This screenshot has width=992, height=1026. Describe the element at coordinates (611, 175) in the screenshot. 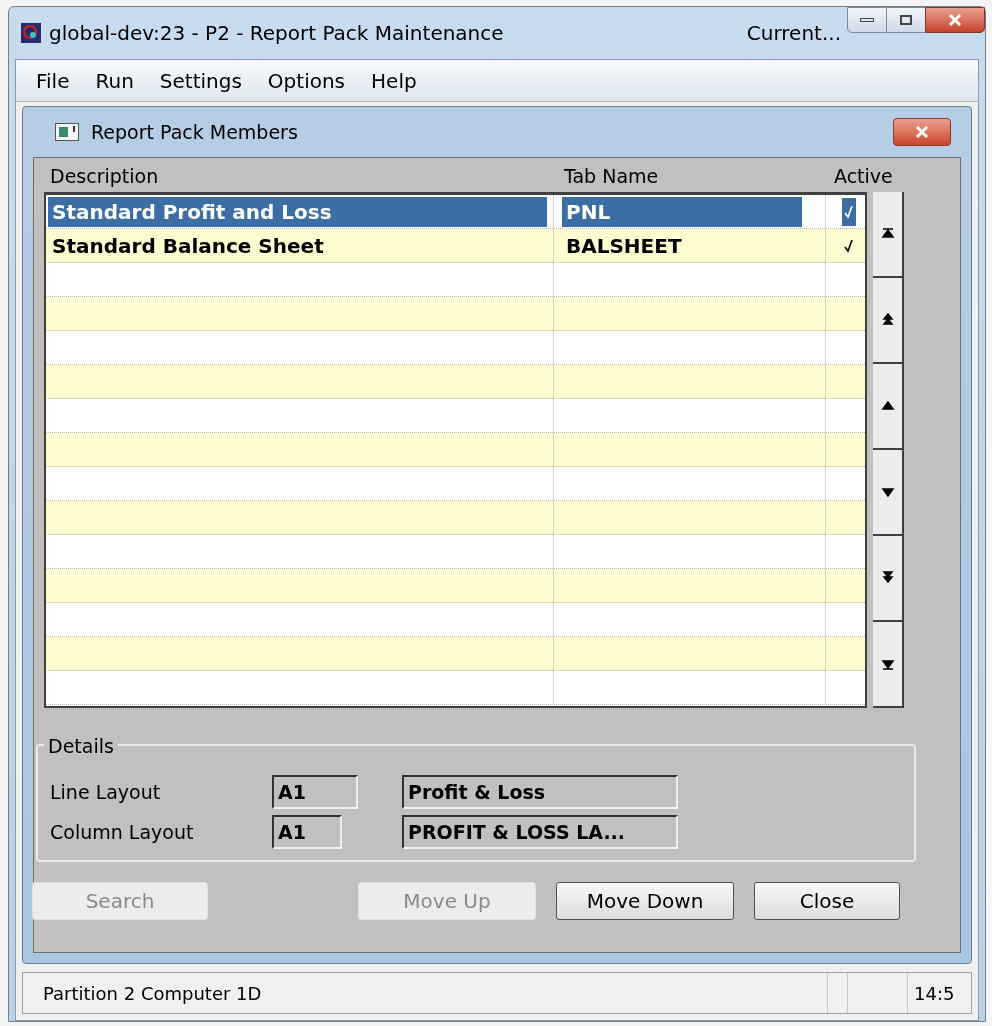

I see `column-header: Tab Name` at that location.